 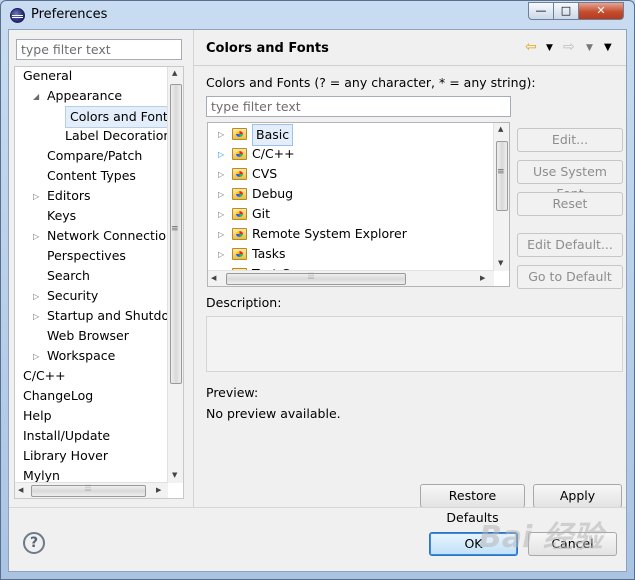 I want to click on tree-item: ChangeLog, so click(x=58, y=396).